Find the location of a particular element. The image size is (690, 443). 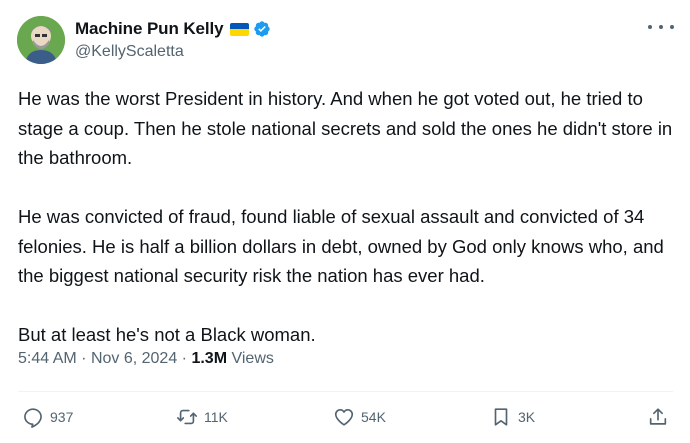

like-count: 54K is located at coordinates (373, 417).